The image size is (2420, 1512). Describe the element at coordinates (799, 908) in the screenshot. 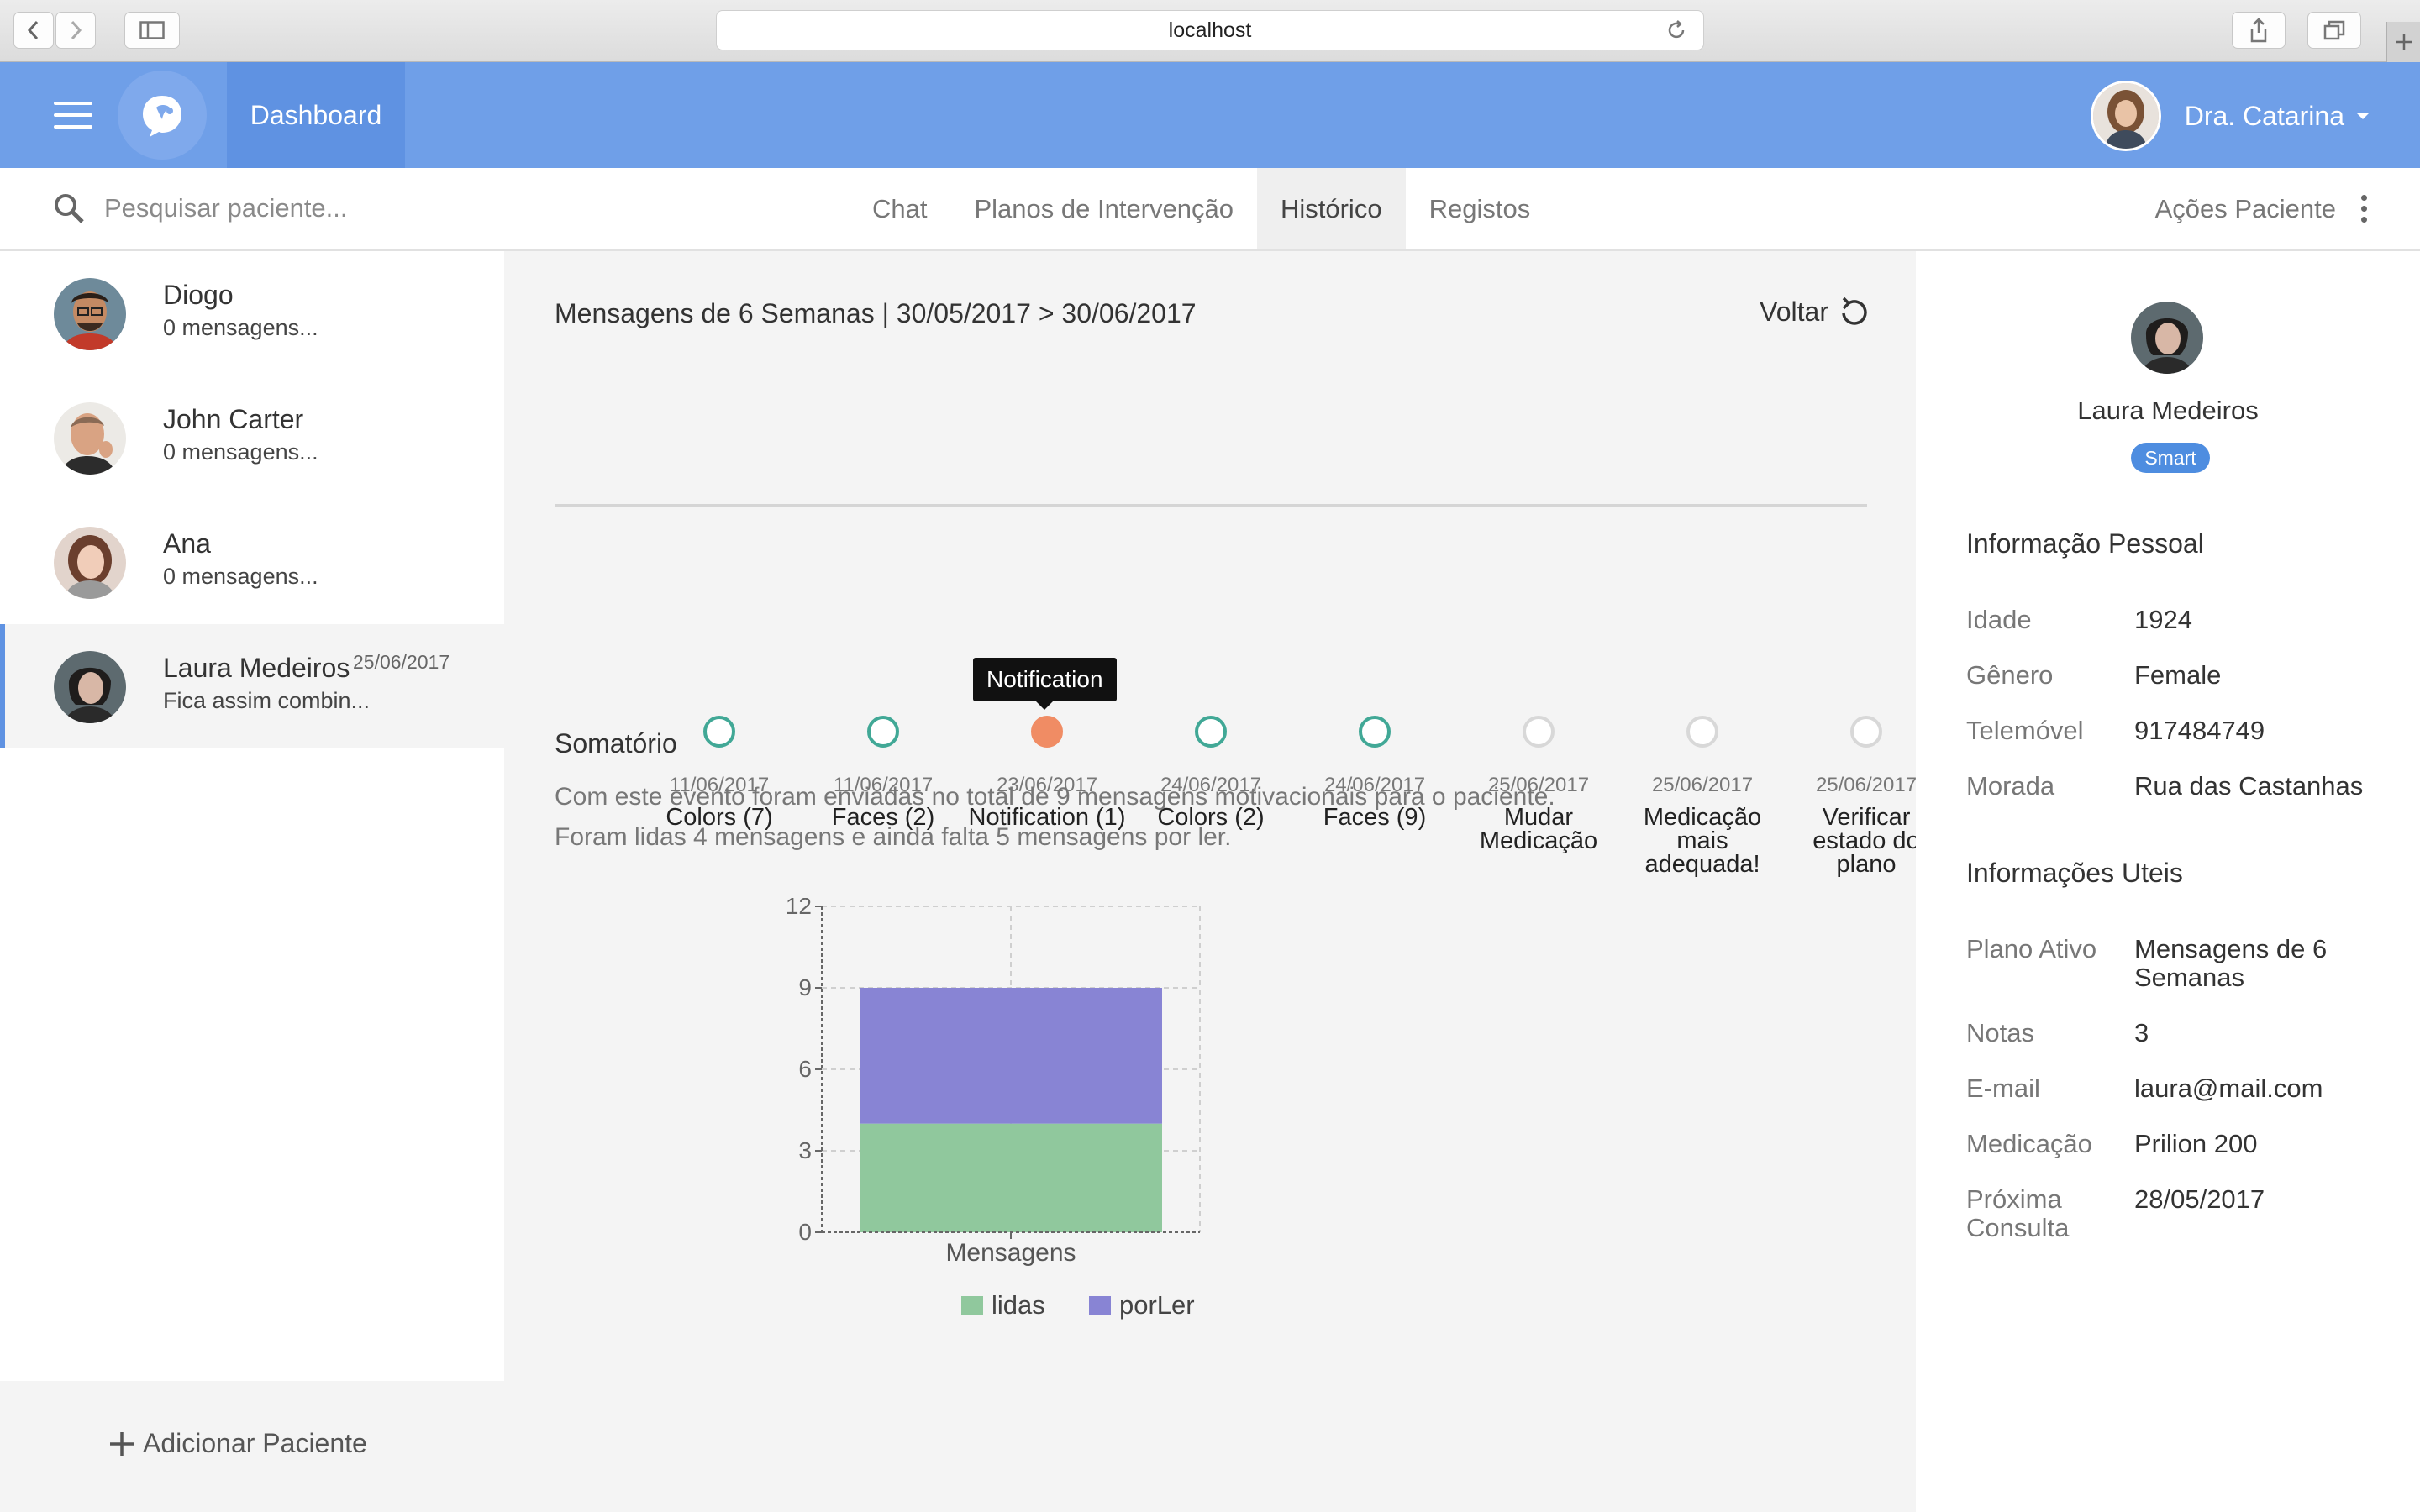

I see `y-tick-label: 12` at that location.